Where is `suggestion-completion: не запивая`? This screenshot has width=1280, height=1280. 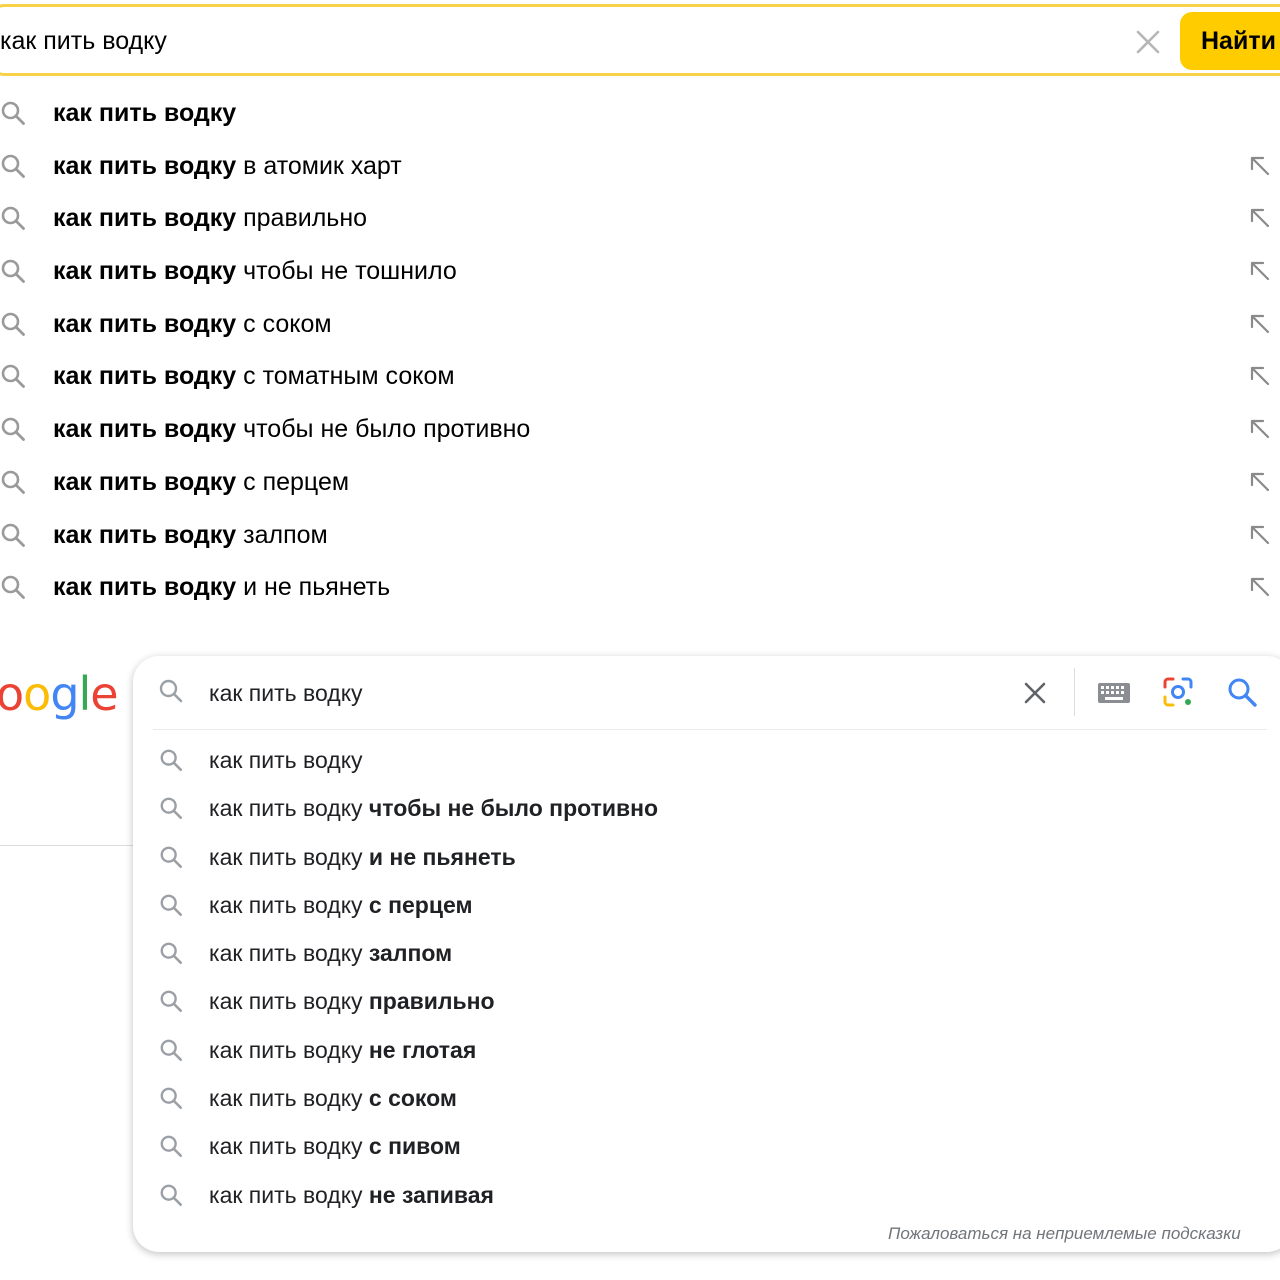 suggestion-completion: не запивая is located at coordinates (431, 1194).